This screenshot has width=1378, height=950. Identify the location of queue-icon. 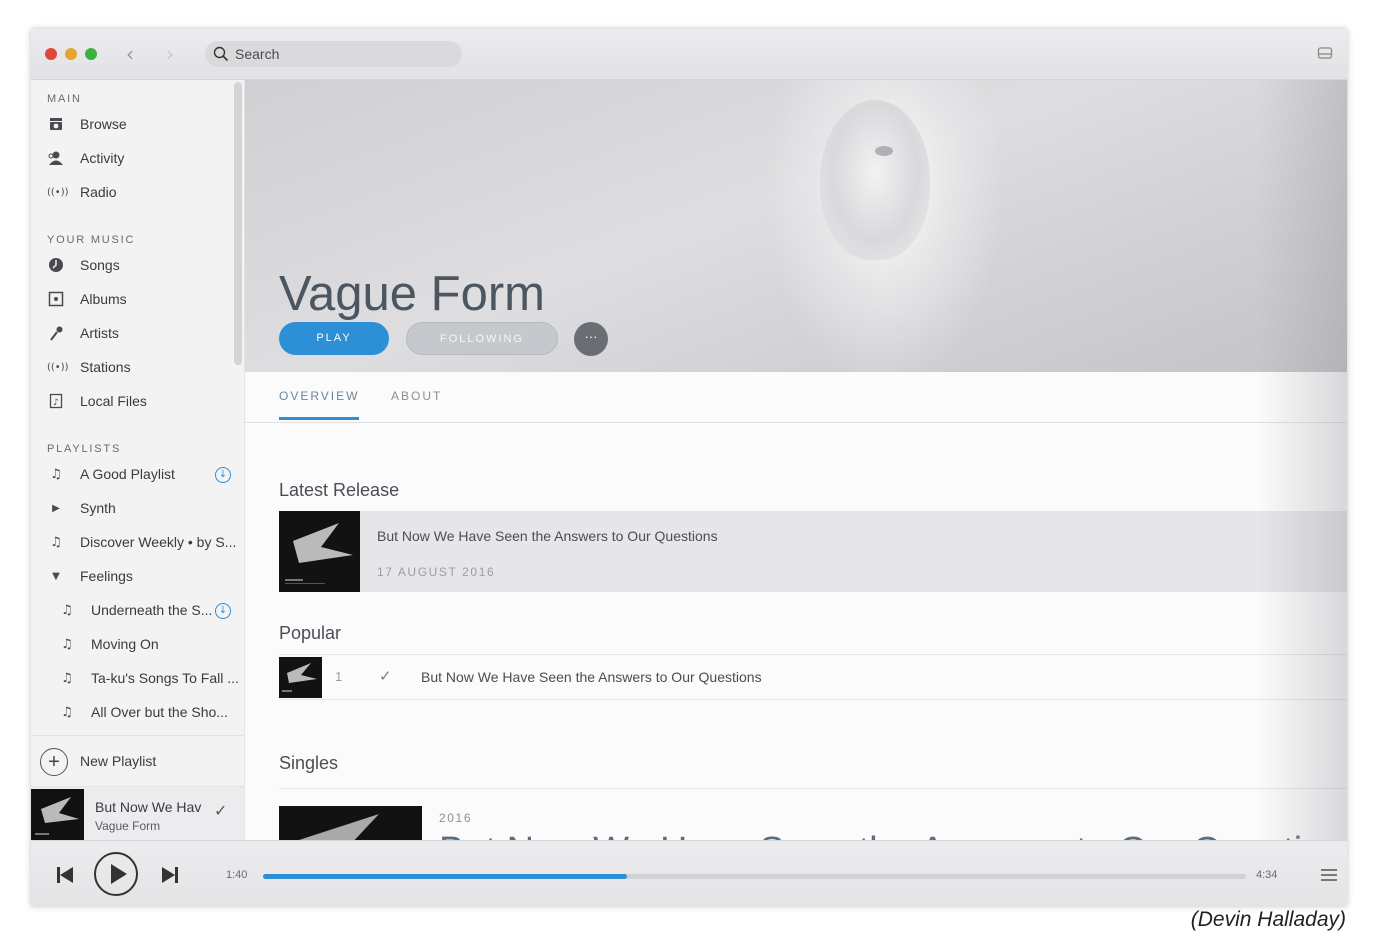
(1329, 875).